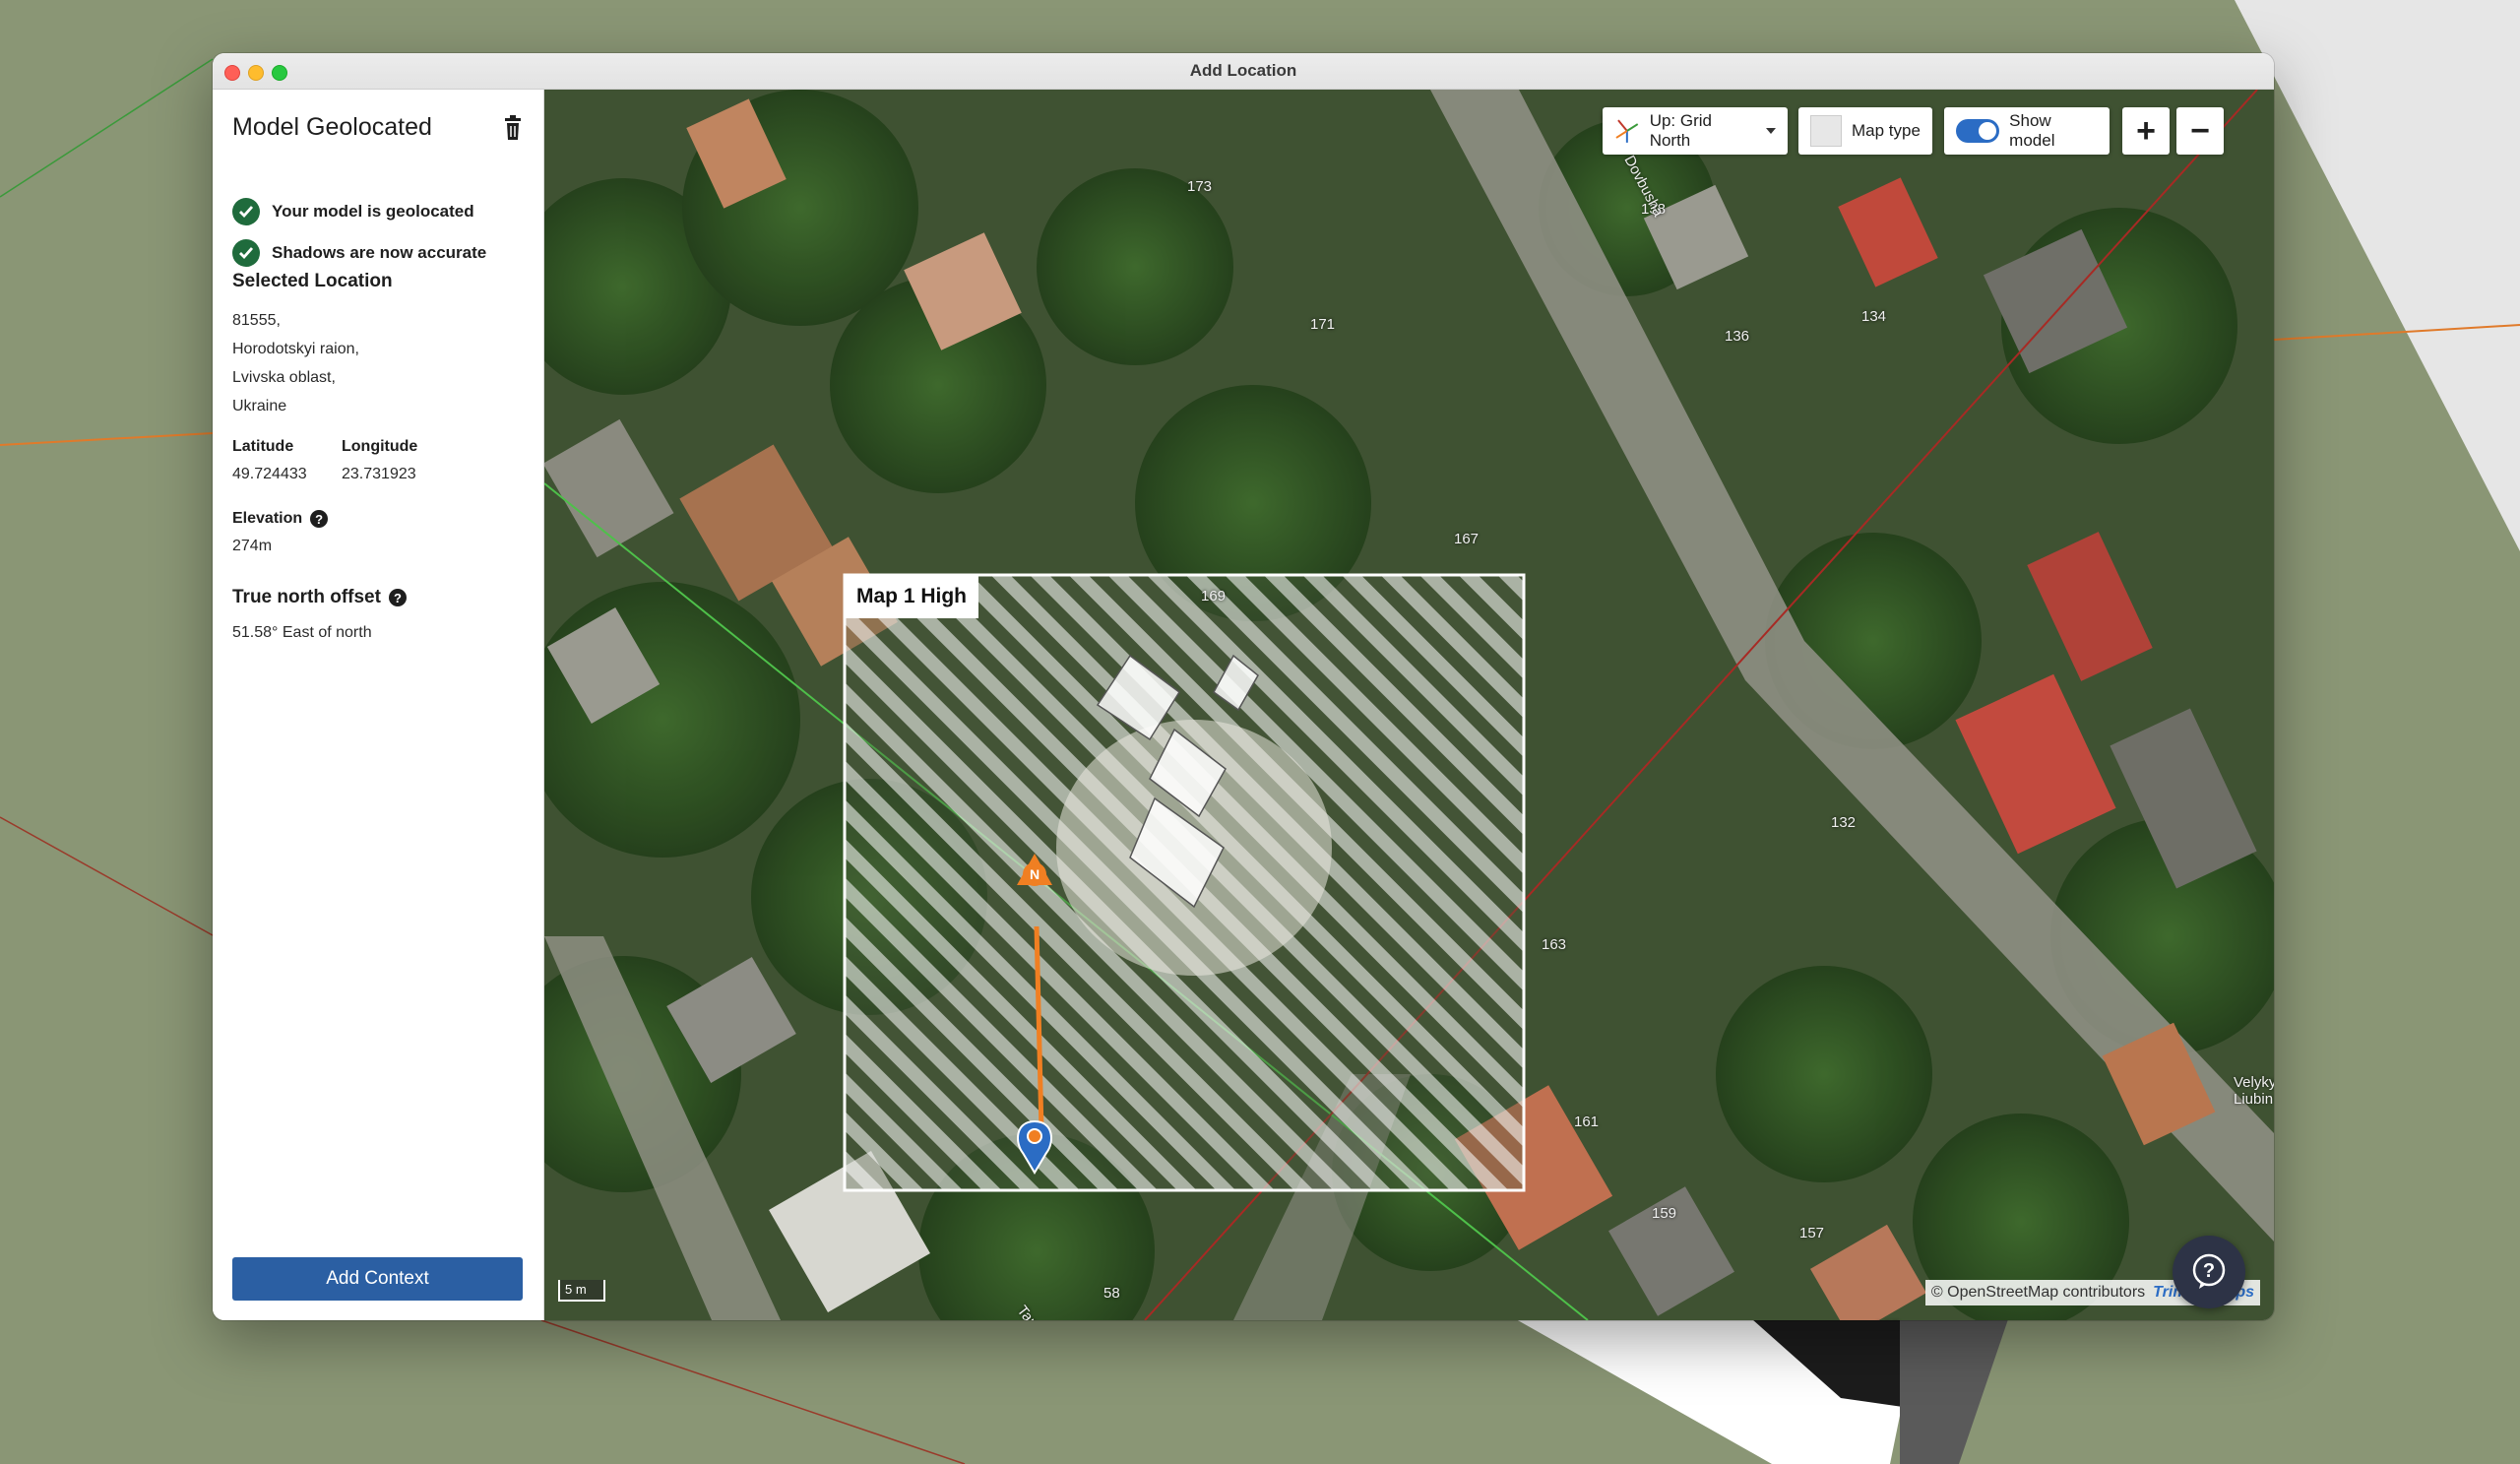 This screenshot has height=1464, width=2520. What do you see at coordinates (1737, 337) in the screenshot?
I see `house-number: 136` at bounding box center [1737, 337].